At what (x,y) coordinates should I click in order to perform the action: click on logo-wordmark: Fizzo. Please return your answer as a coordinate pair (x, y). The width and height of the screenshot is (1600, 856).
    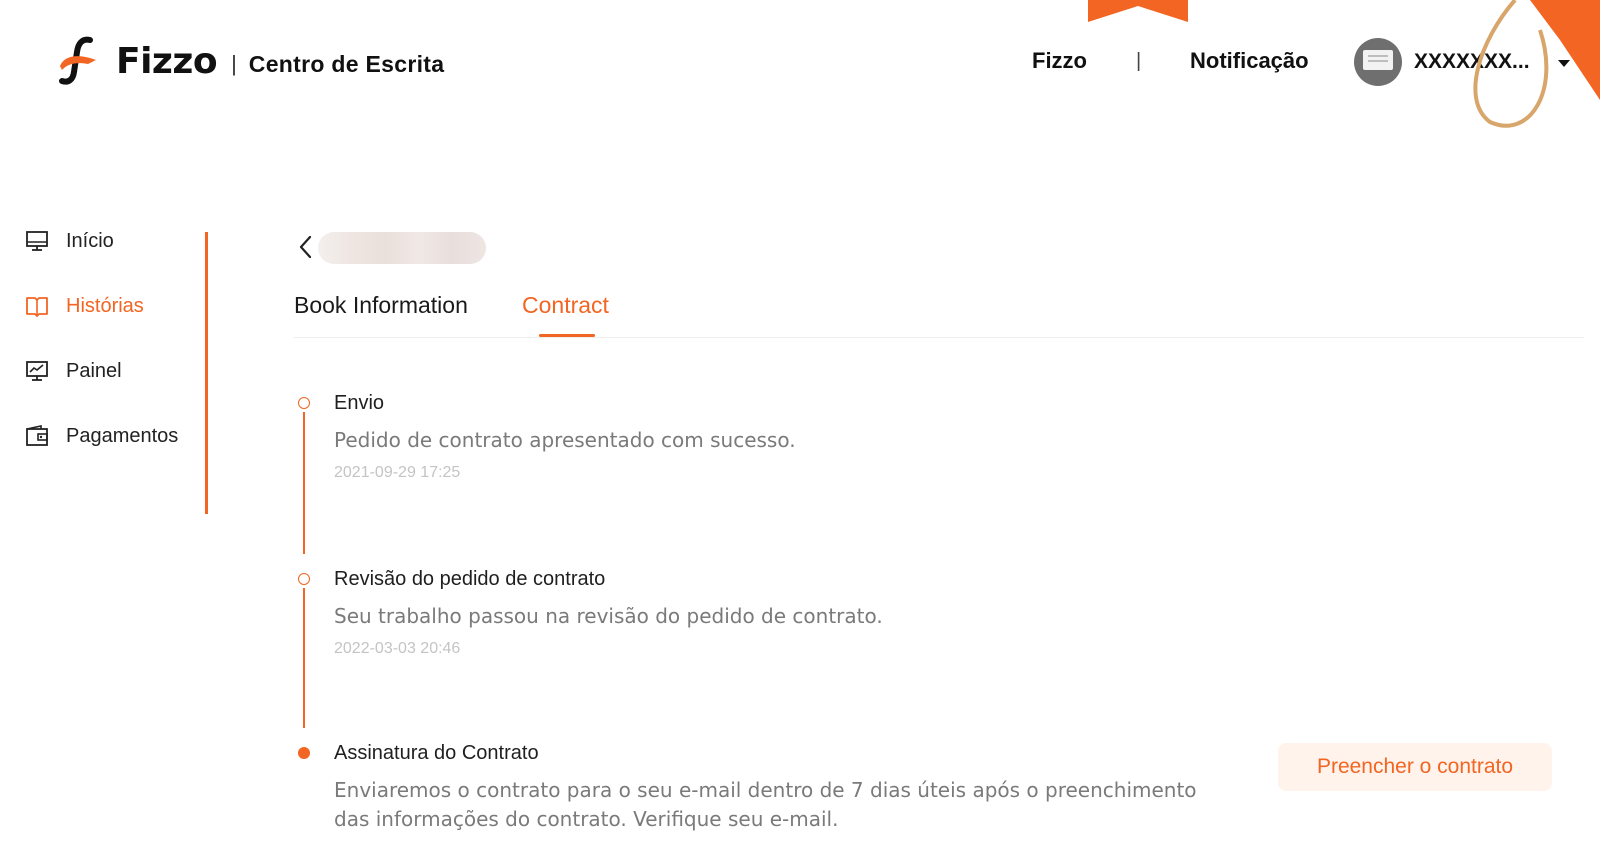
    Looking at the image, I should click on (167, 61).